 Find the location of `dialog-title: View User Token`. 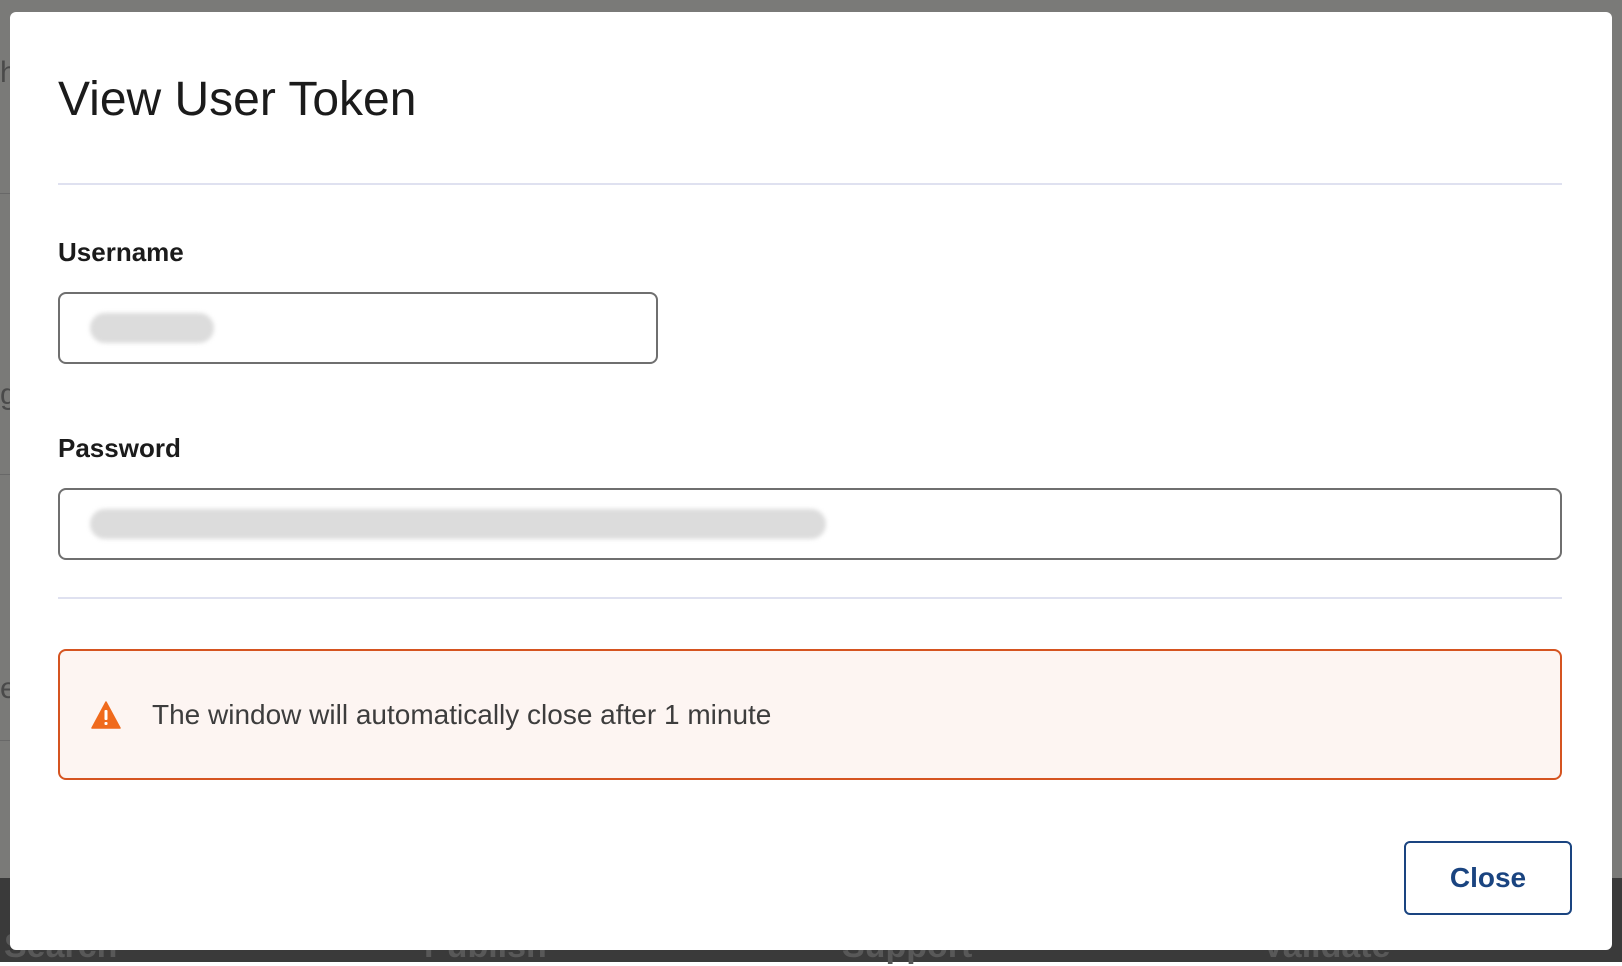

dialog-title: View User Token is located at coordinates (237, 99).